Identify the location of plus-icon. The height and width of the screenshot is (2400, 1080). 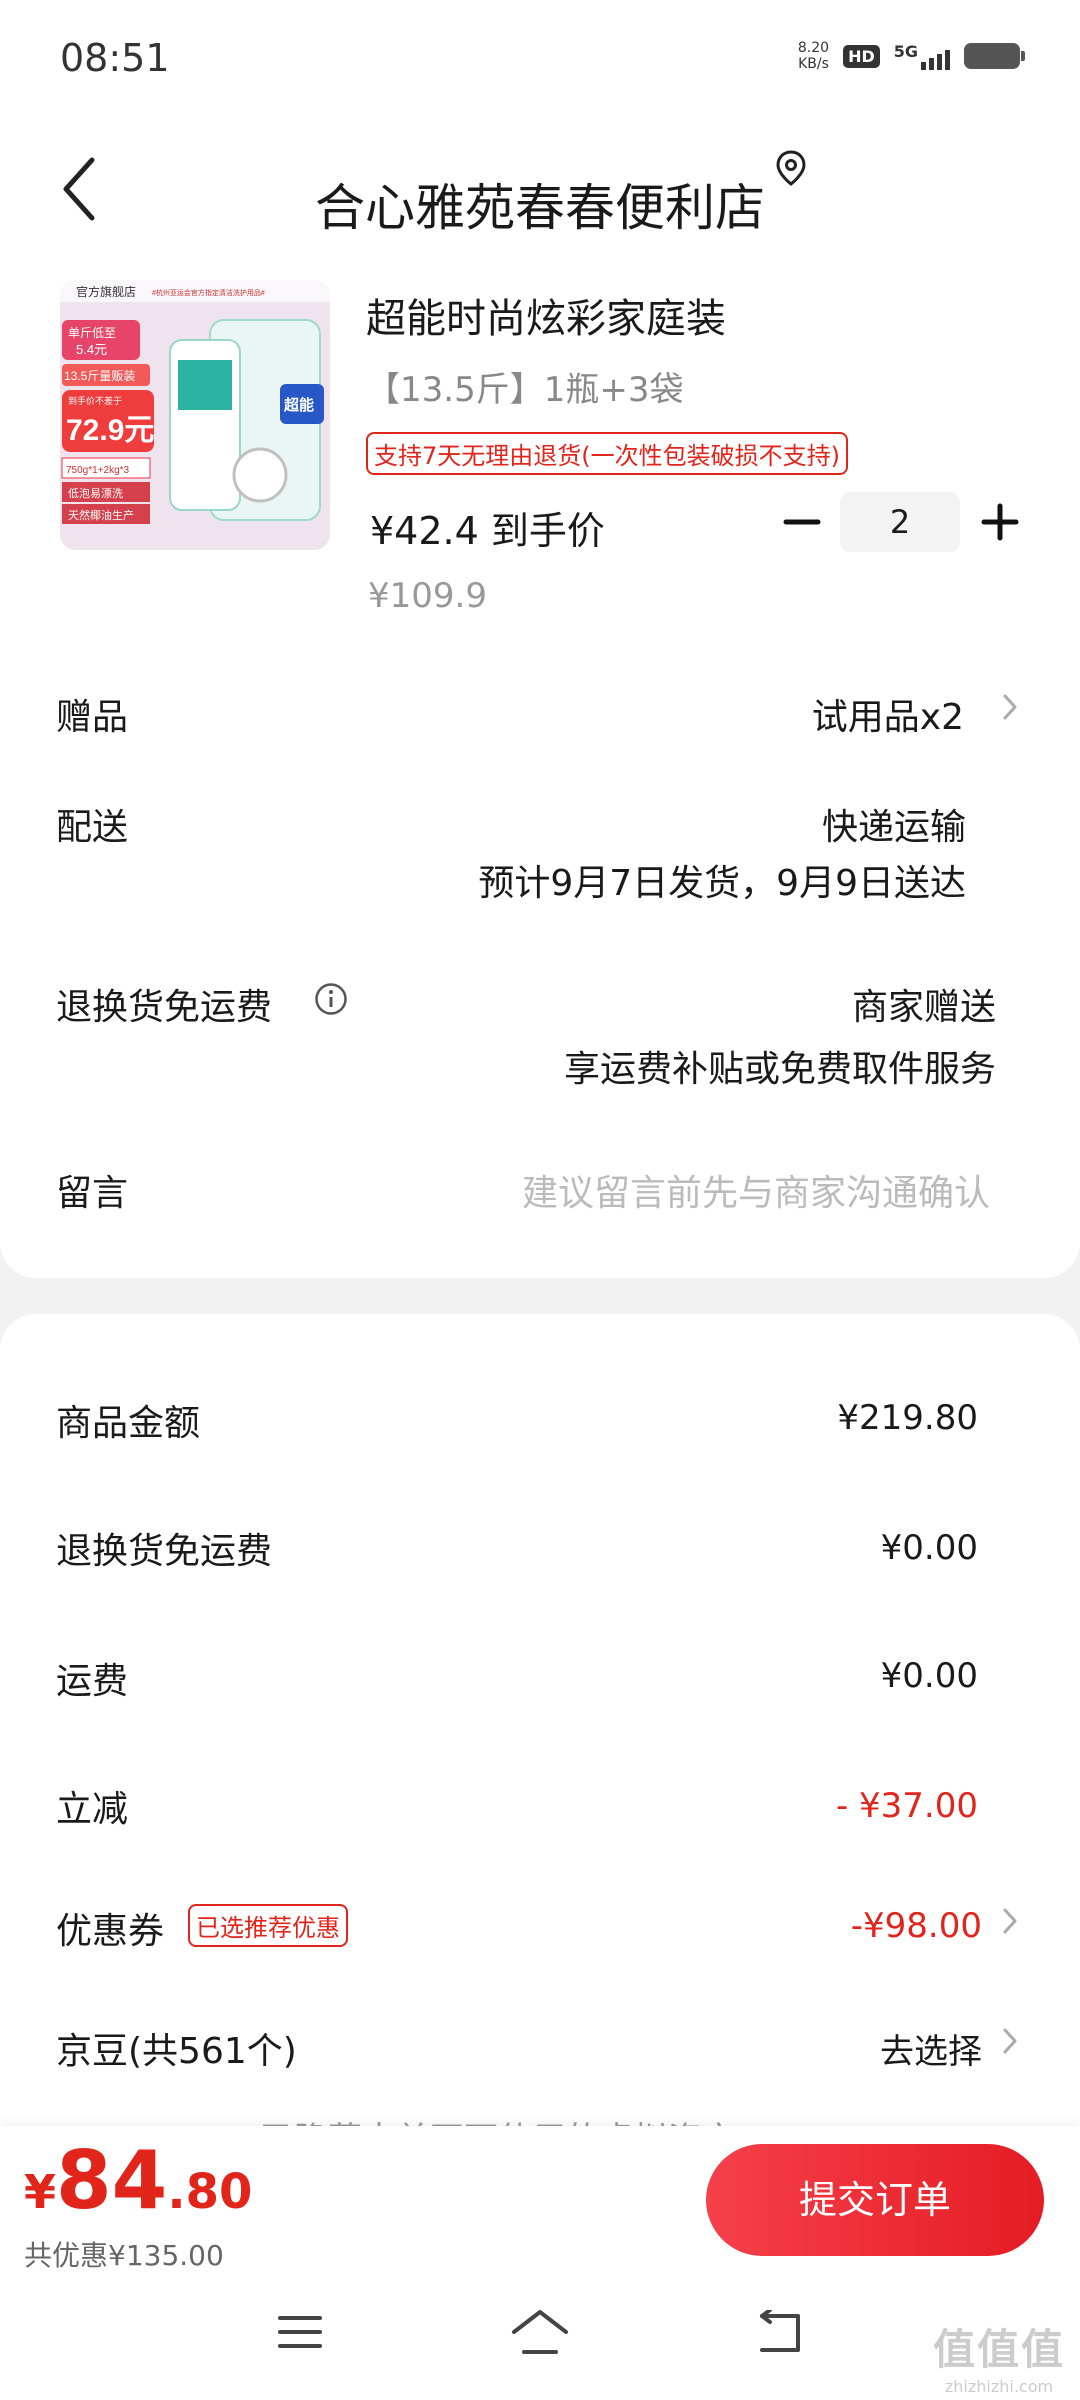
(1000, 522).